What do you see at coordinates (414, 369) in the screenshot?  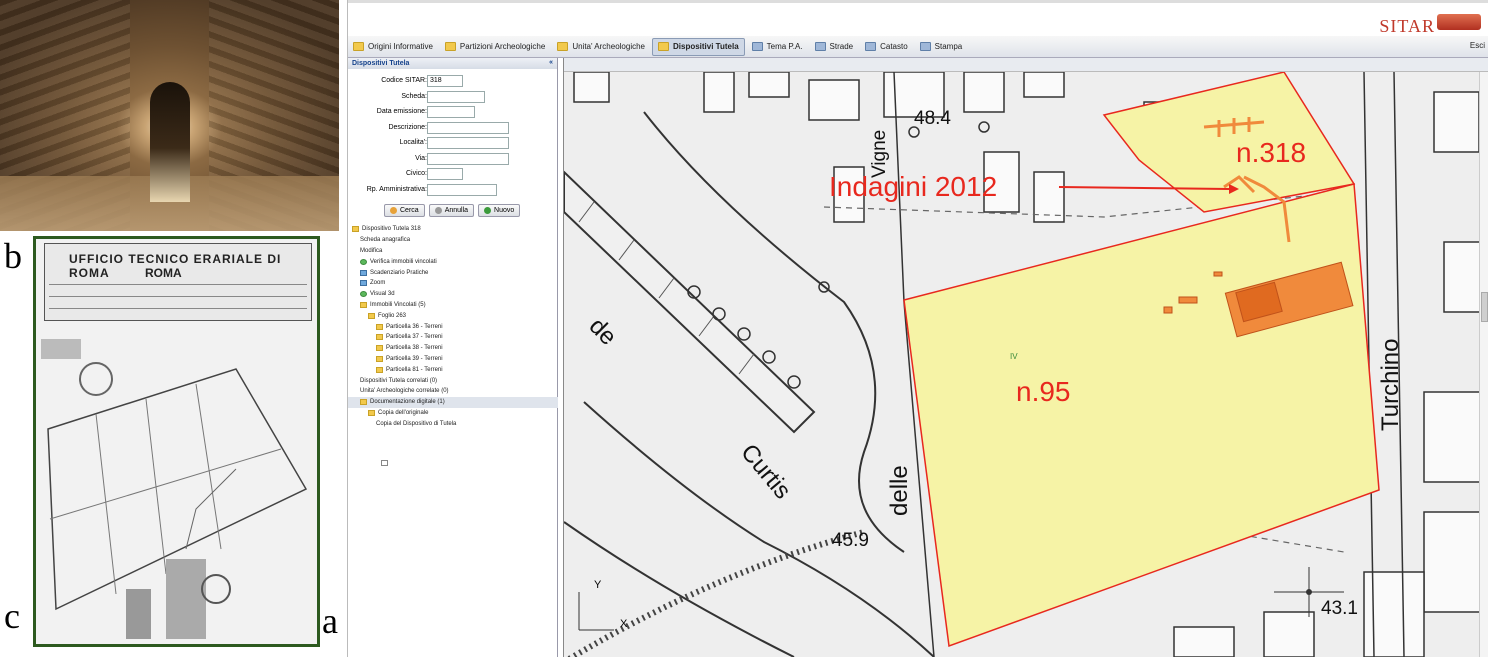 I see `tree-node-label: Particella 81 - Terreni` at bounding box center [414, 369].